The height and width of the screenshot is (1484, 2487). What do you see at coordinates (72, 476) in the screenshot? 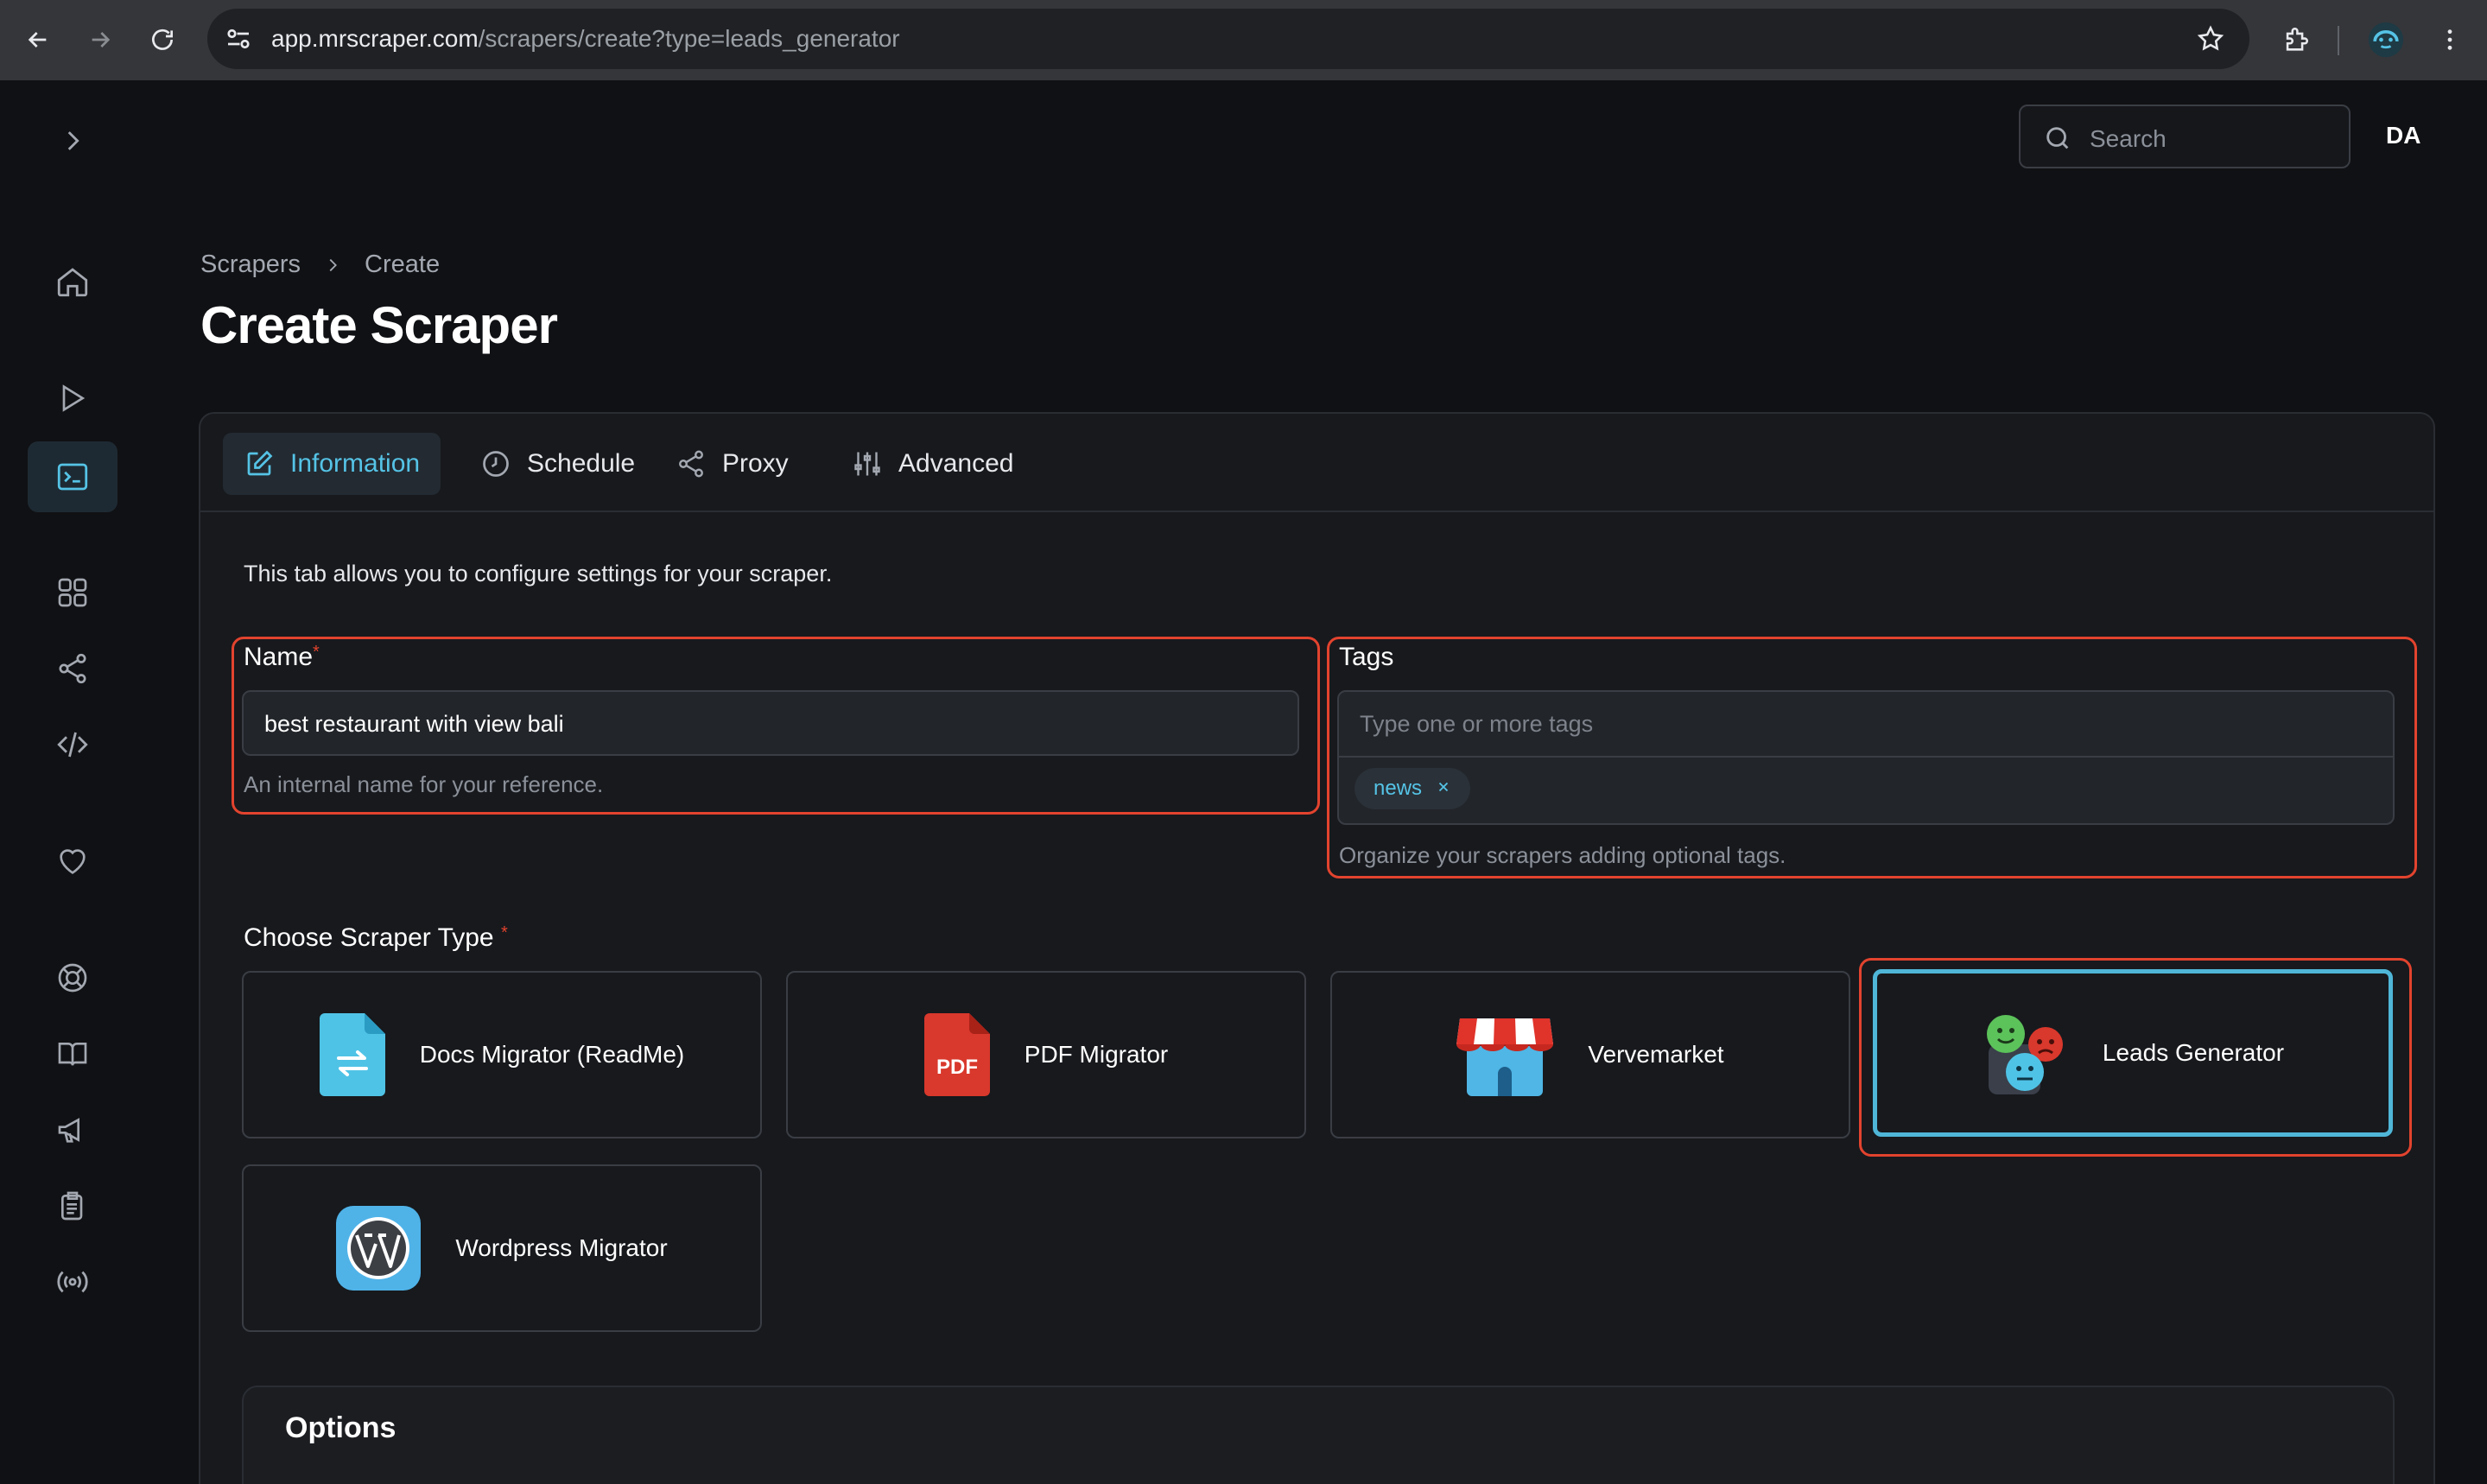
I see `sidebar-item-scrapers` at bounding box center [72, 476].